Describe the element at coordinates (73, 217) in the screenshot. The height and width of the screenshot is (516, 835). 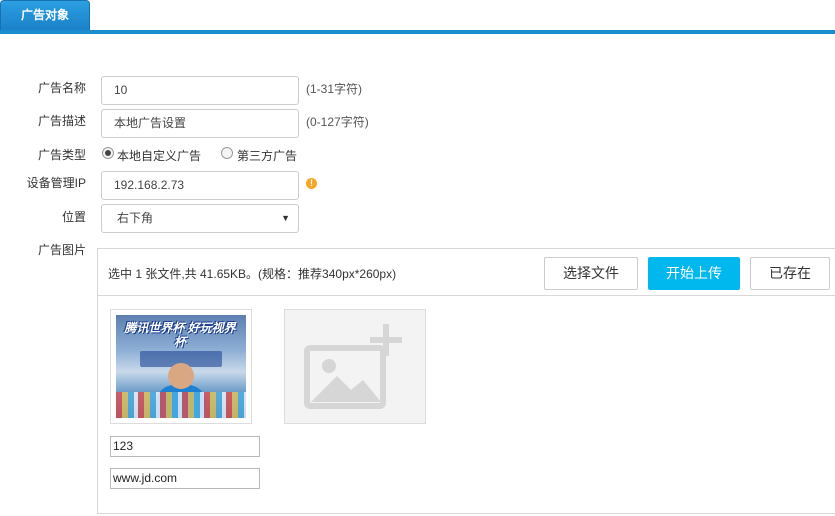
I see `position-label: 位置` at that location.